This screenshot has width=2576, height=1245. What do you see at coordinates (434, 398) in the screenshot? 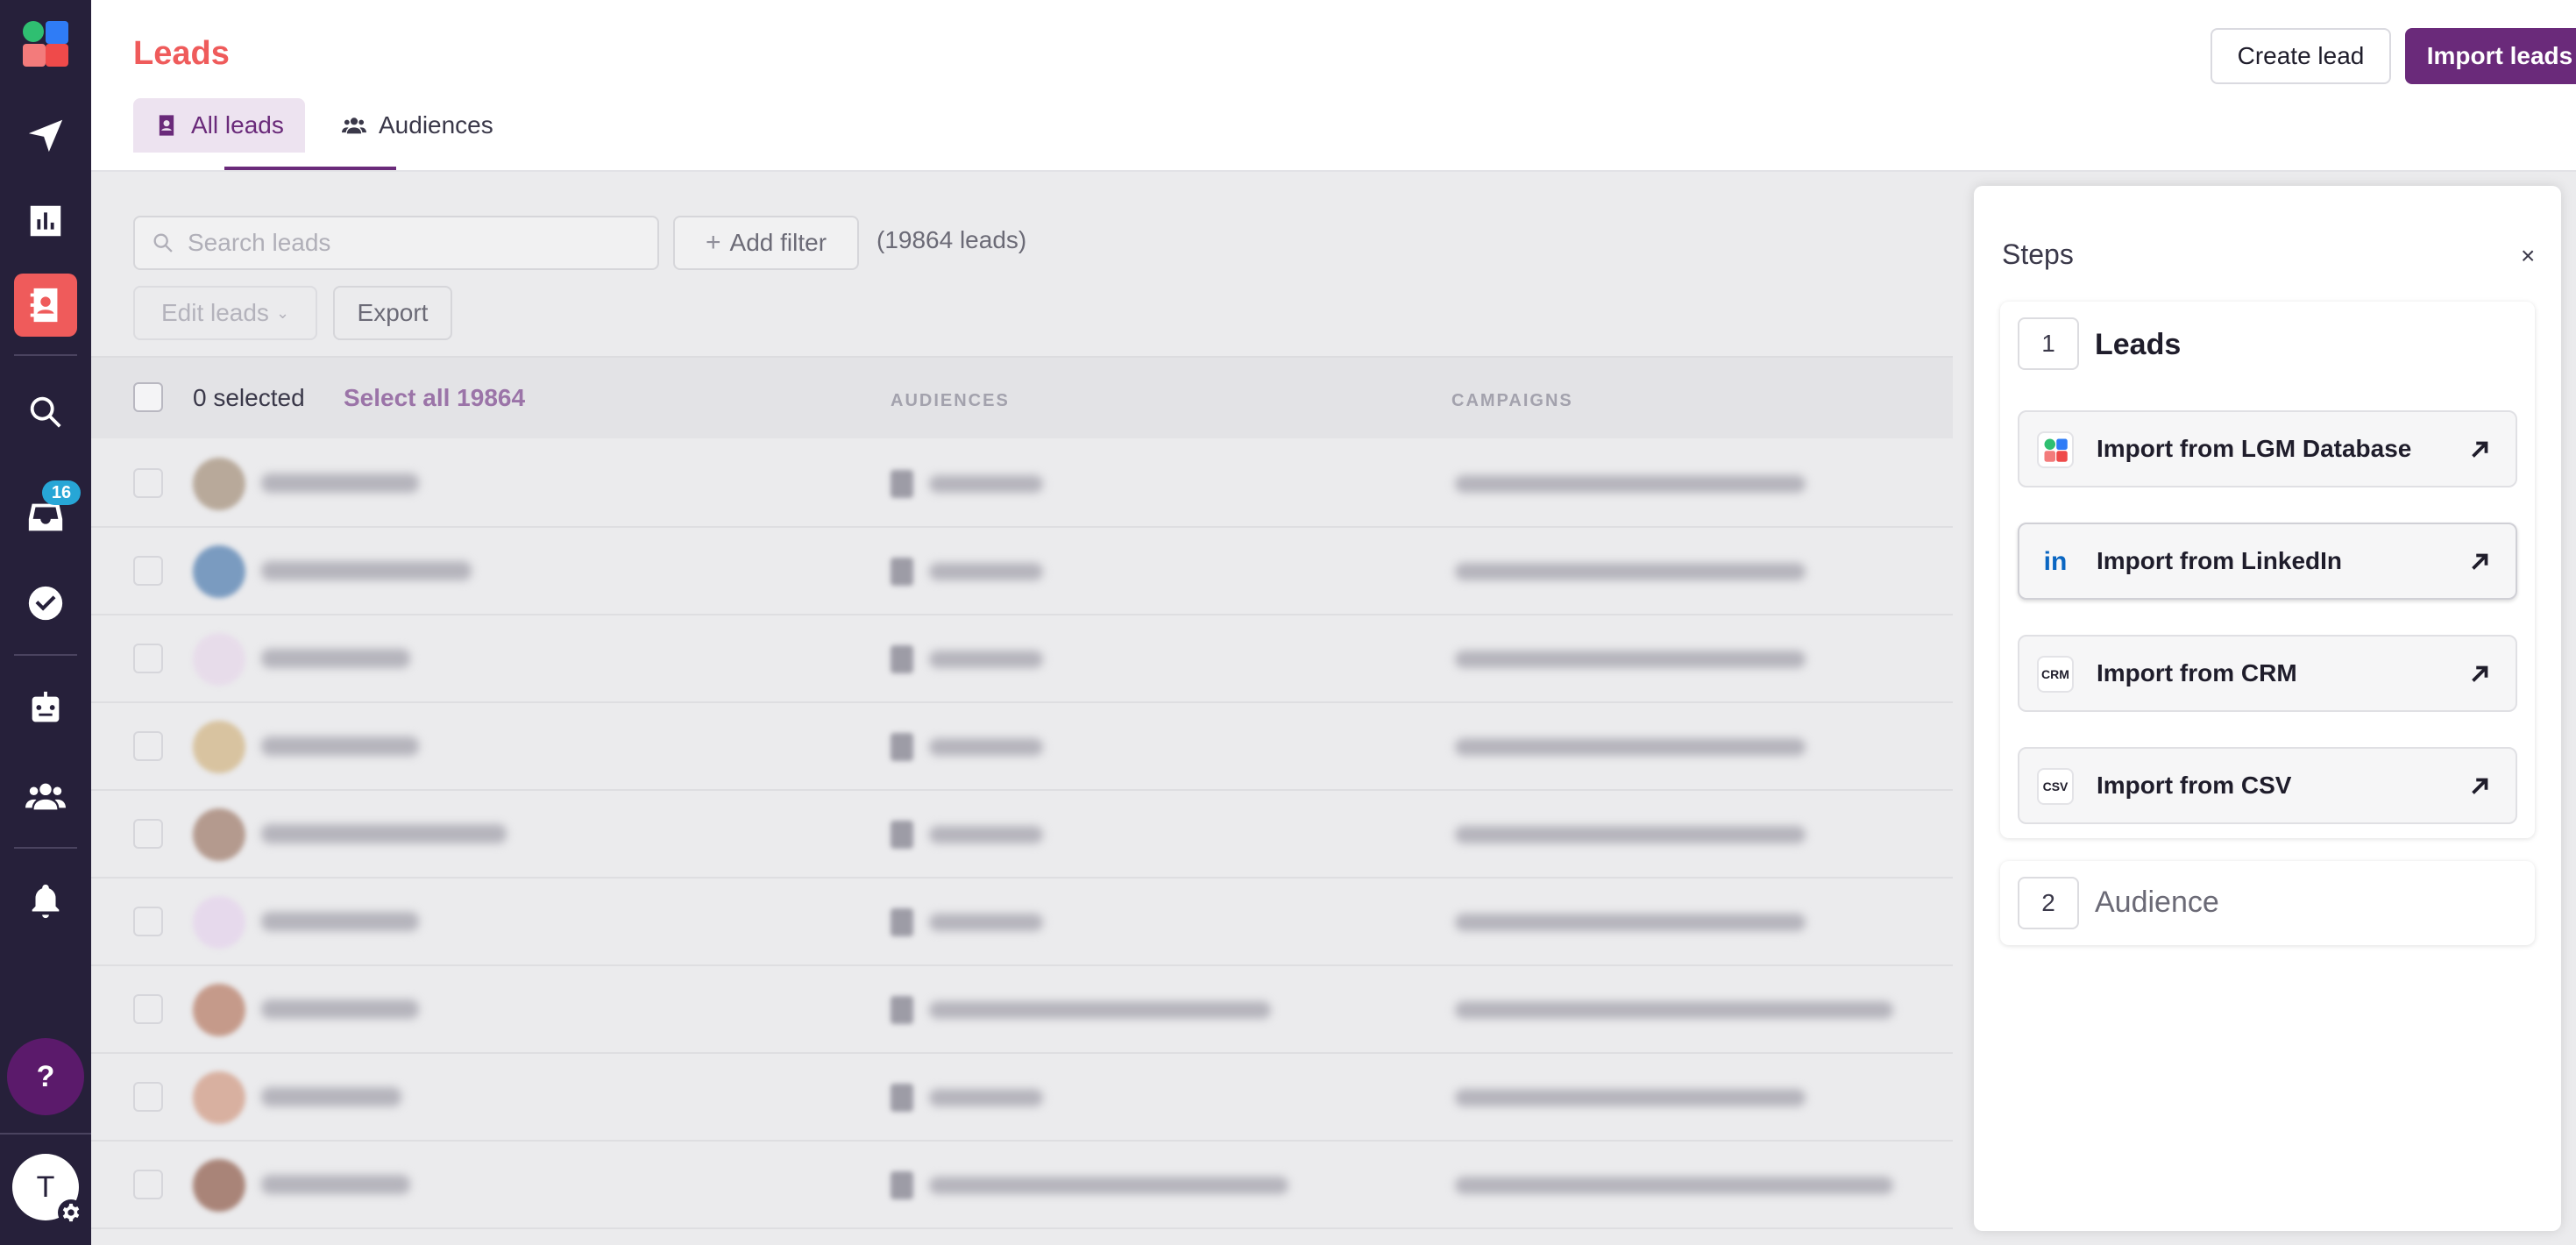
I see `select-all-link: Select all 19864` at bounding box center [434, 398].